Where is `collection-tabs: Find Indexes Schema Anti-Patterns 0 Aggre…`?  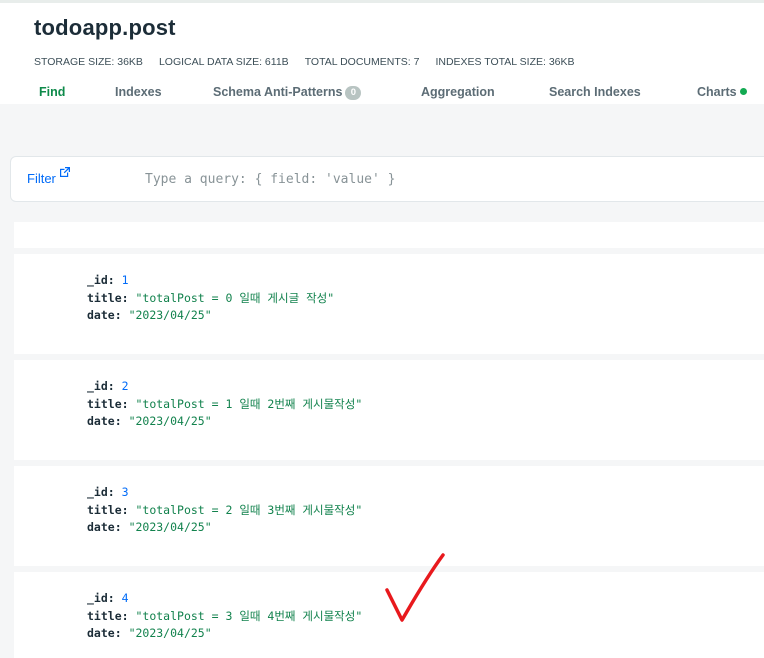
collection-tabs: Find Indexes Schema Anti-Patterns 0 Aggre… is located at coordinates (382, 95).